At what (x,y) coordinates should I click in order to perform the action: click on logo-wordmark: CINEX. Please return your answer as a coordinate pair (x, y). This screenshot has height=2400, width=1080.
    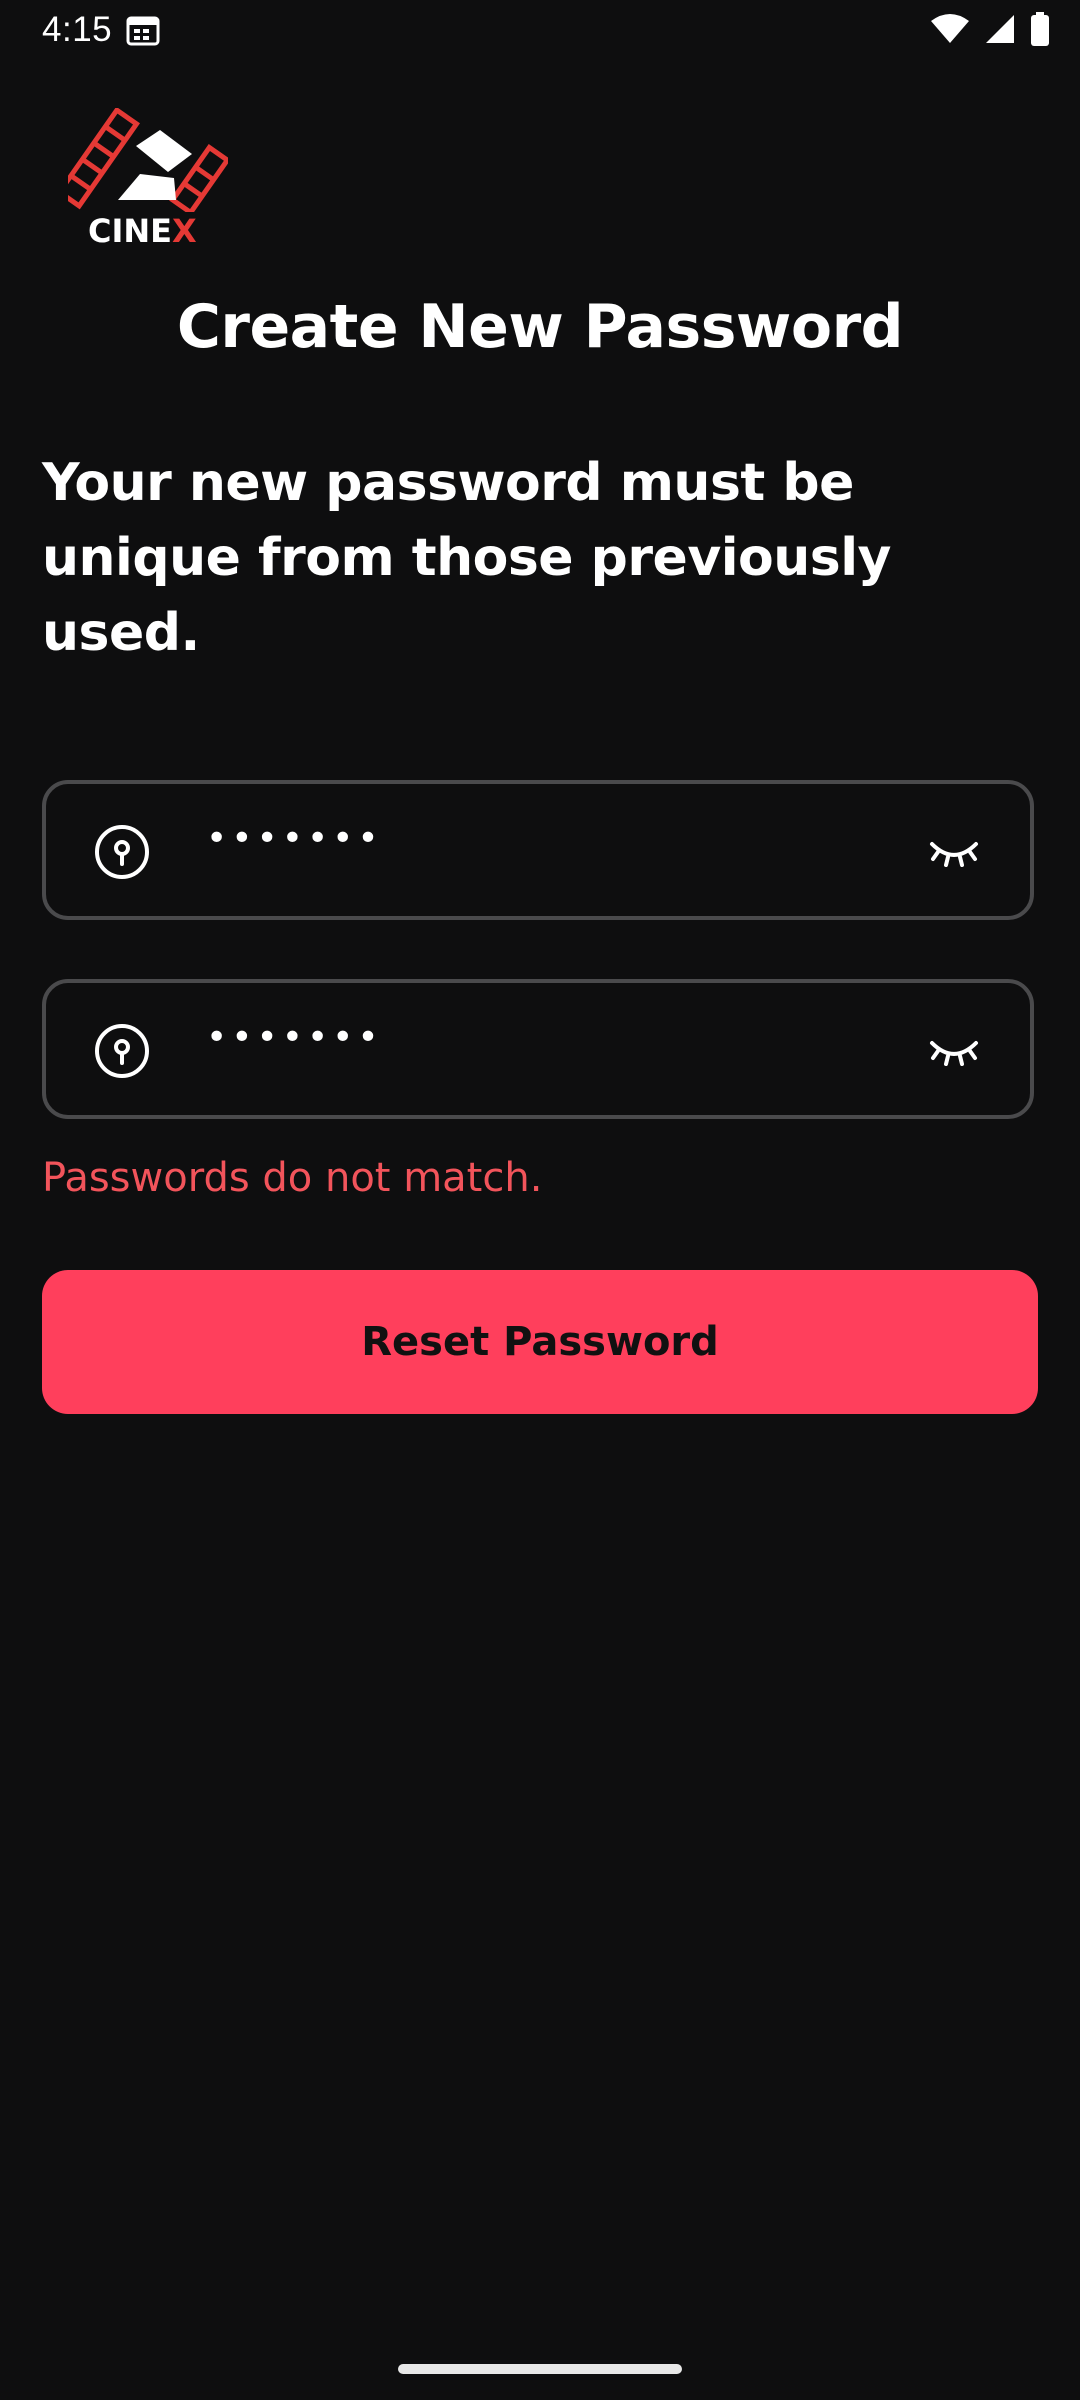
    Looking at the image, I should click on (142, 231).